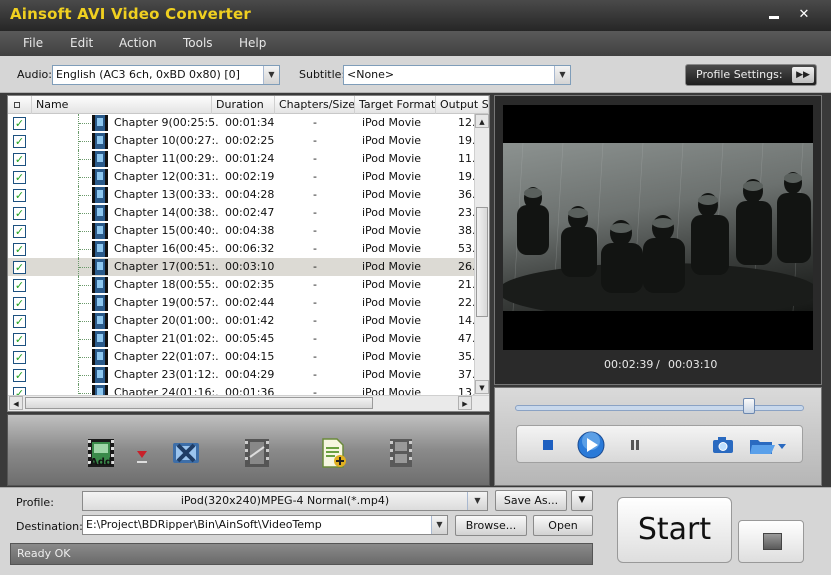 The height and width of the screenshot is (575, 831). I want to click on audio-select-value: English (AC3 6ch, 0xBD 0x80) [0], so click(148, 74).